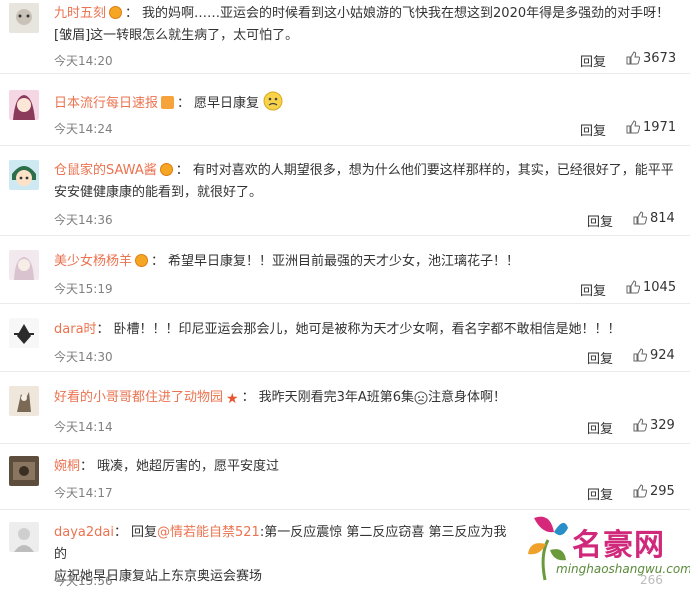 The width and height of the screenshot is (690, 589). What do you see at coordinates (623, 569) in the screenshot?
I see `watermark-url: minghaoshangwu.com` at bounding box center [623, 569].